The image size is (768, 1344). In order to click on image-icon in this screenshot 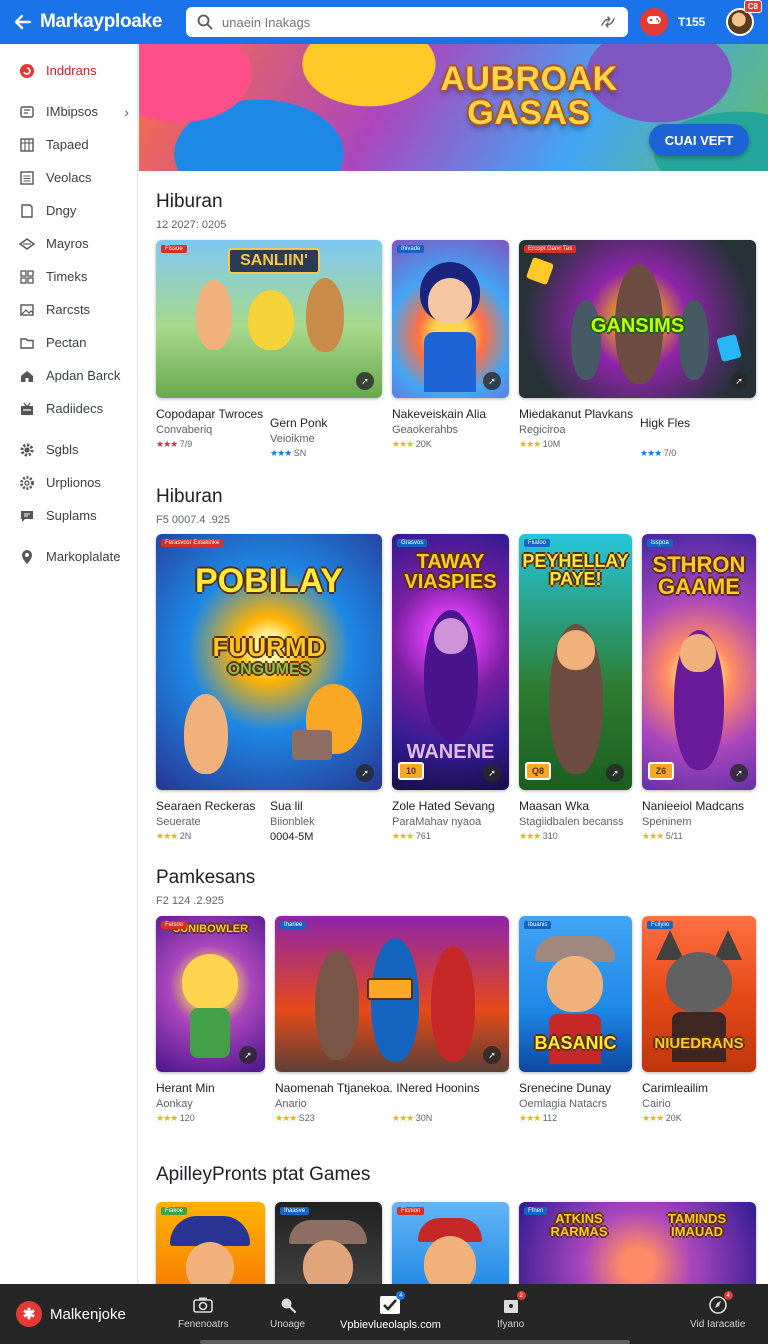, I will do `click(27, 310)`.